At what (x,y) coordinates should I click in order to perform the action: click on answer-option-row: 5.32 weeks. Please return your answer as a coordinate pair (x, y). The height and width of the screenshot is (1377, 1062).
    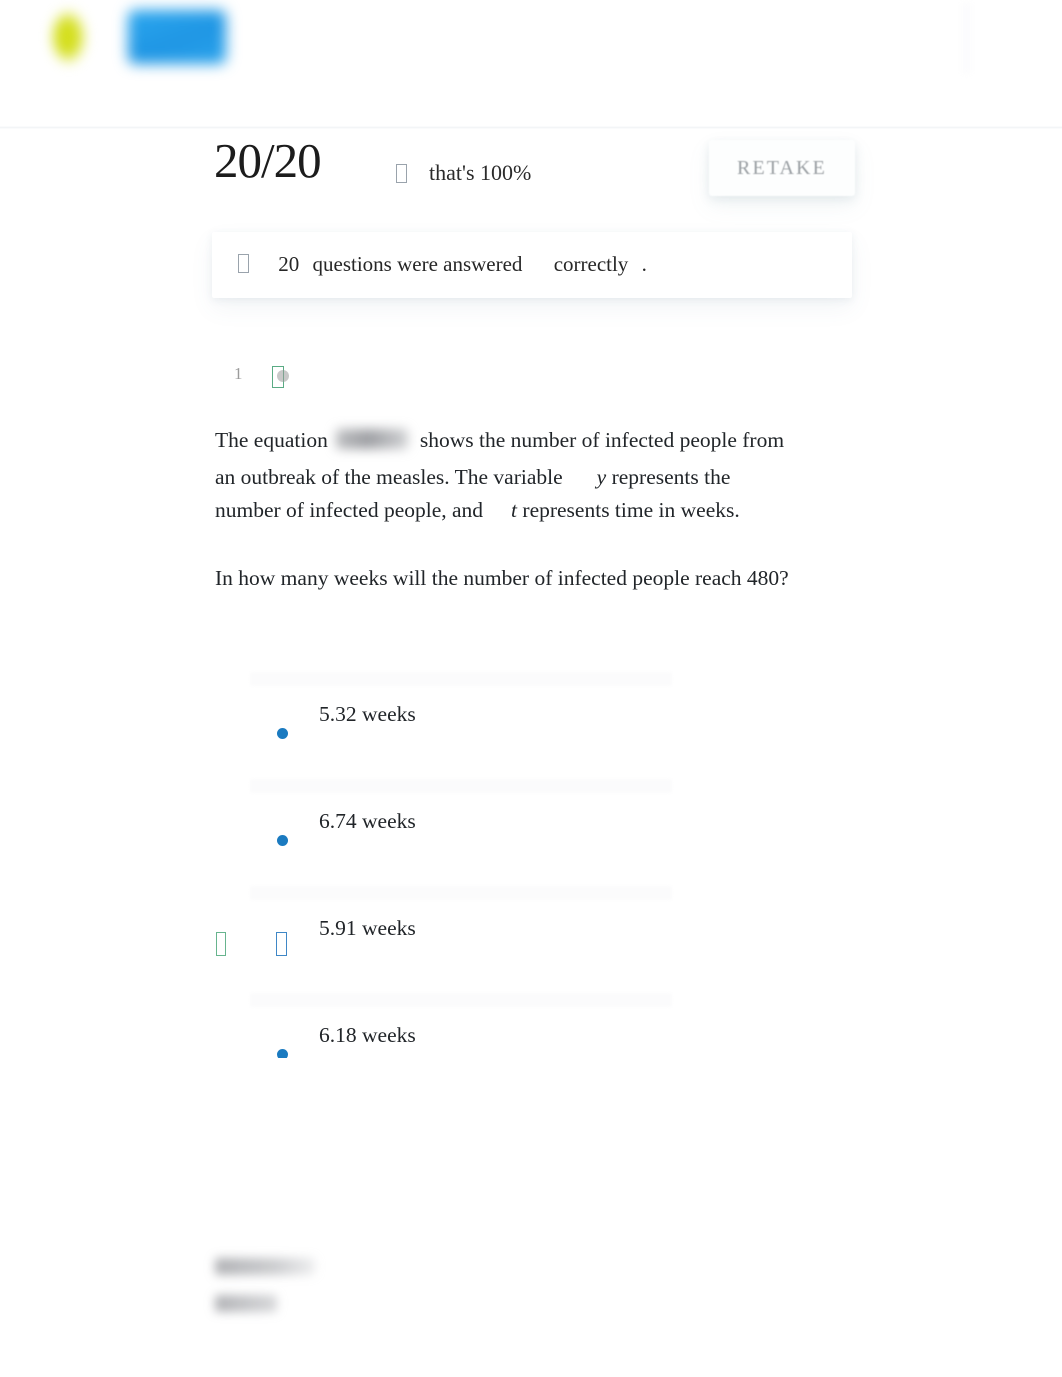
    Looking at the image, I should click on (531, 721).